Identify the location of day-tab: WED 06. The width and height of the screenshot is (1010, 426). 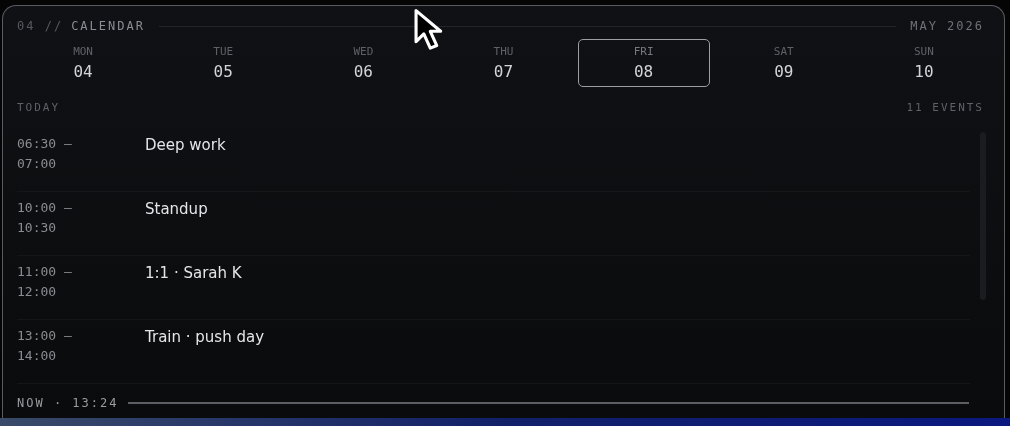
(363, 63).